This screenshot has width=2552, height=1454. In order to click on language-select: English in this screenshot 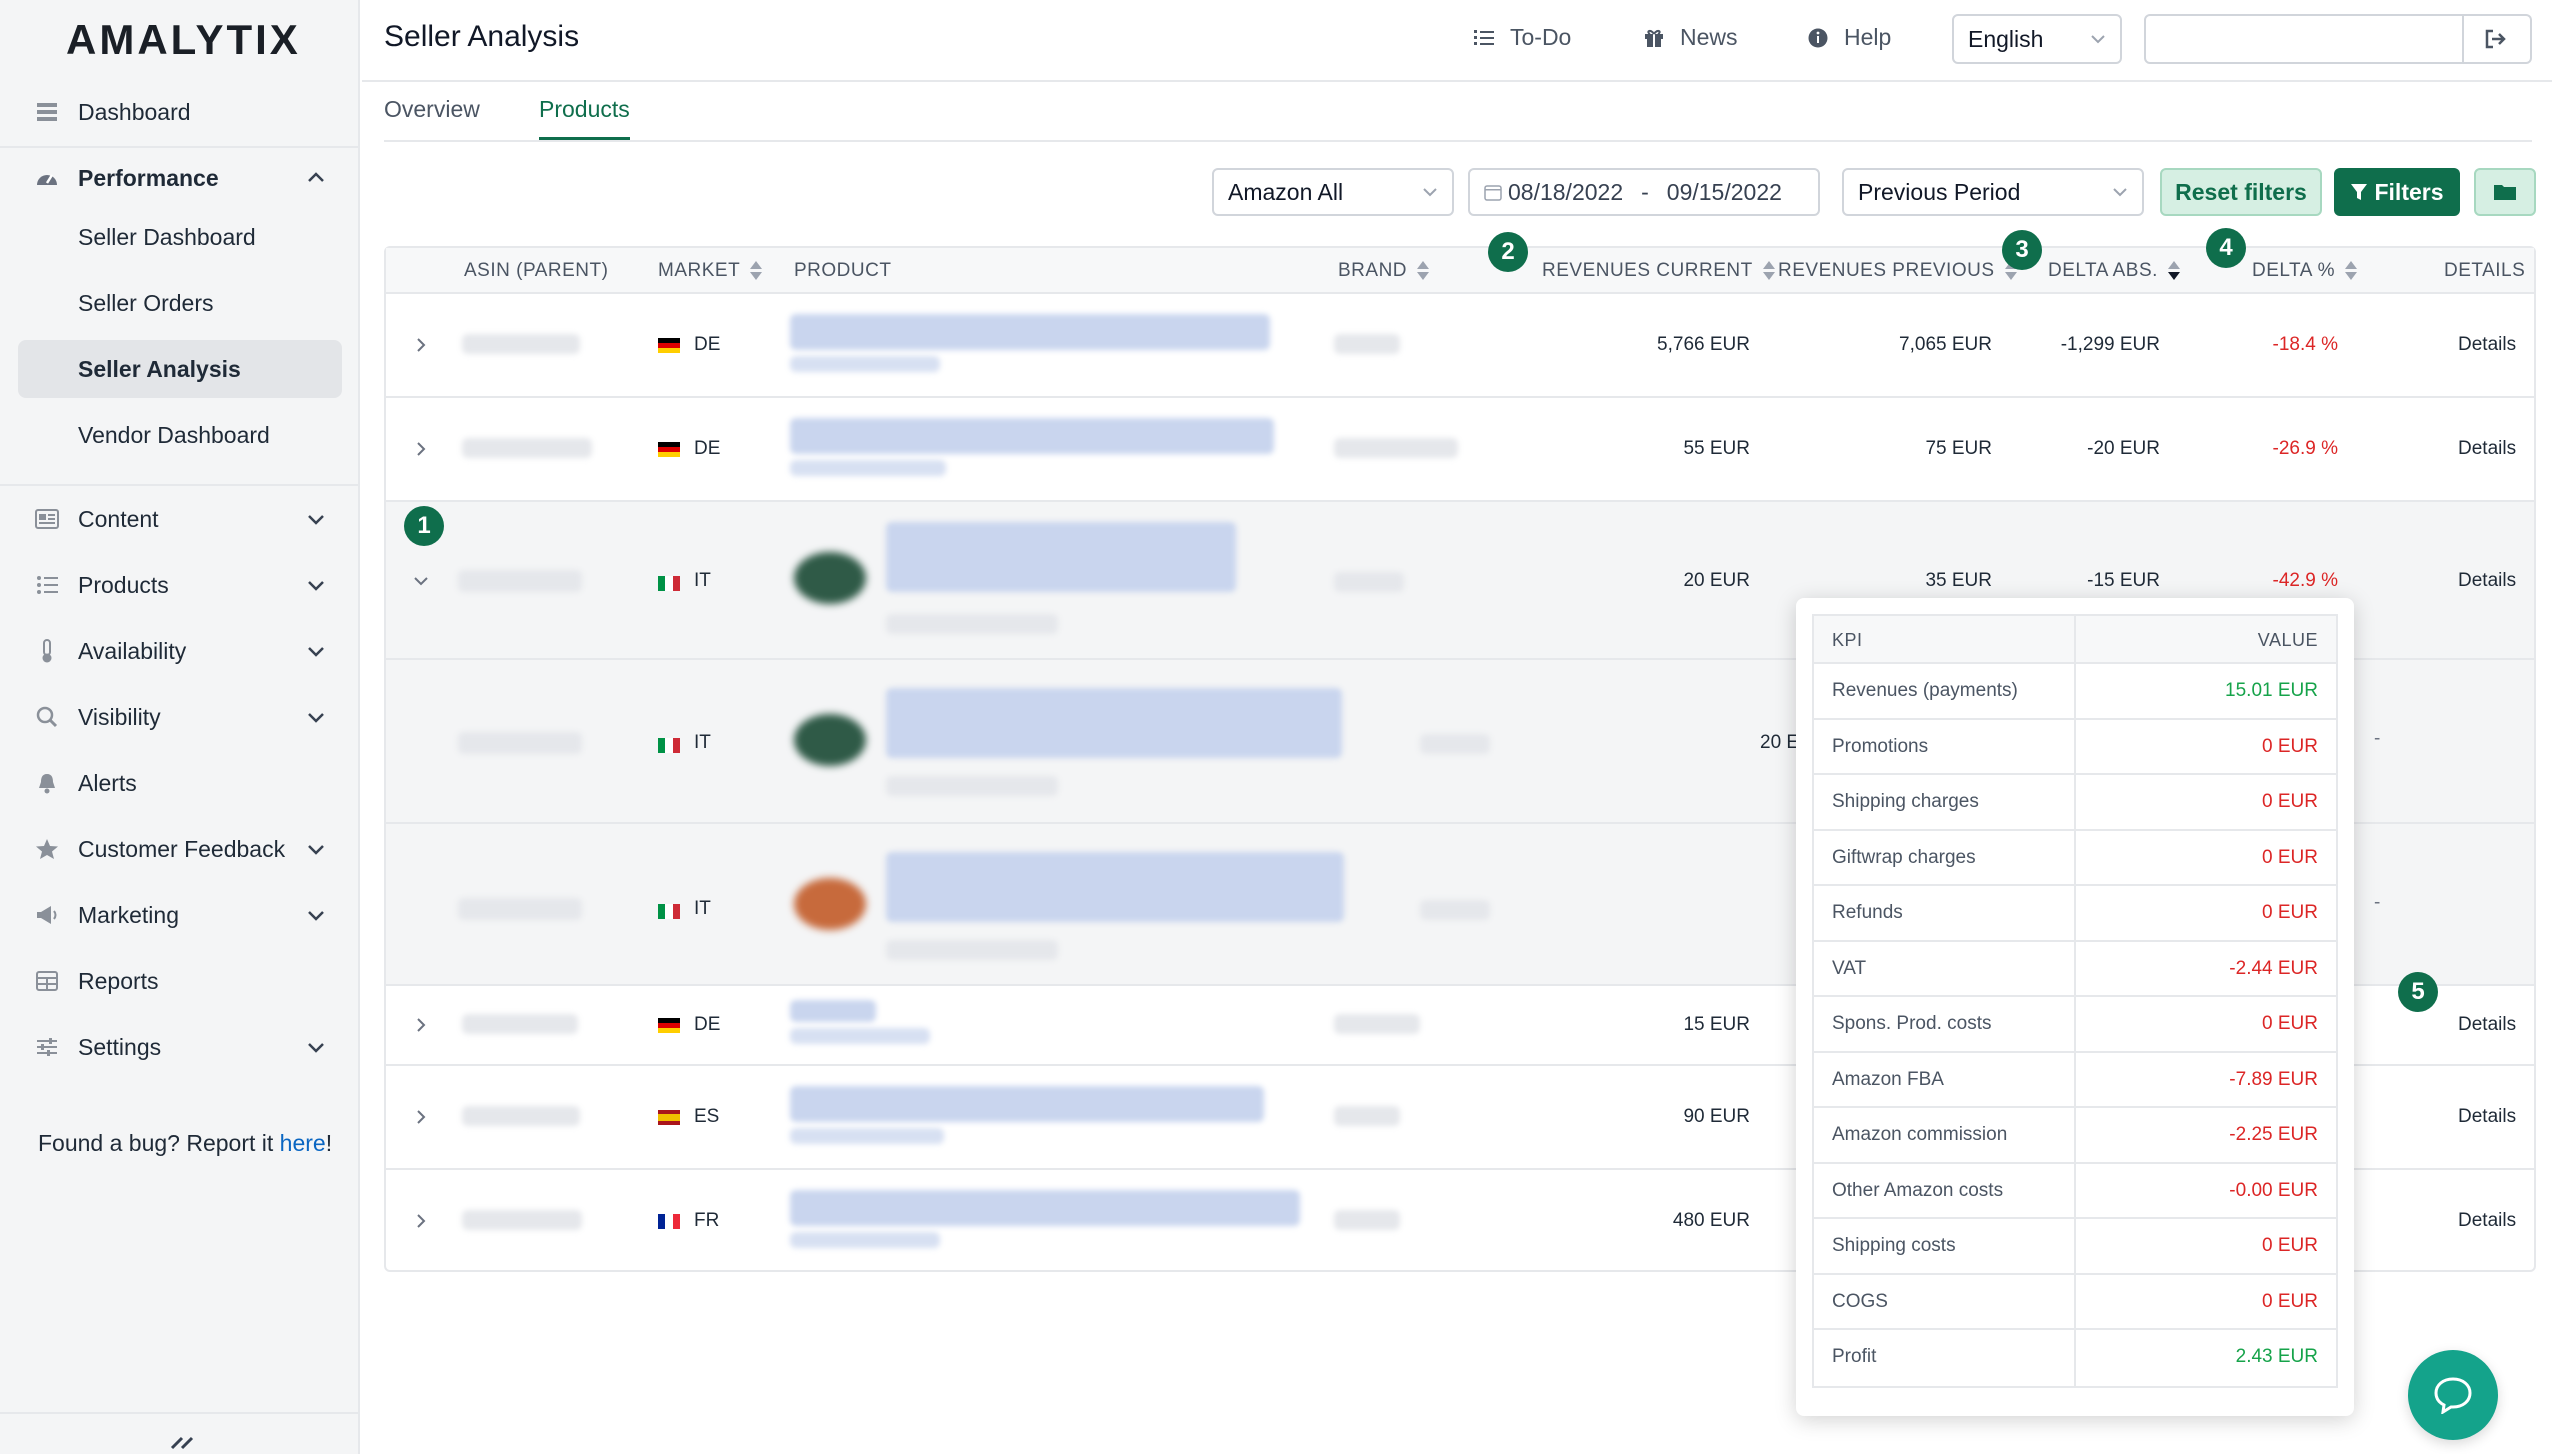, I will do `click(2037, 39)`.